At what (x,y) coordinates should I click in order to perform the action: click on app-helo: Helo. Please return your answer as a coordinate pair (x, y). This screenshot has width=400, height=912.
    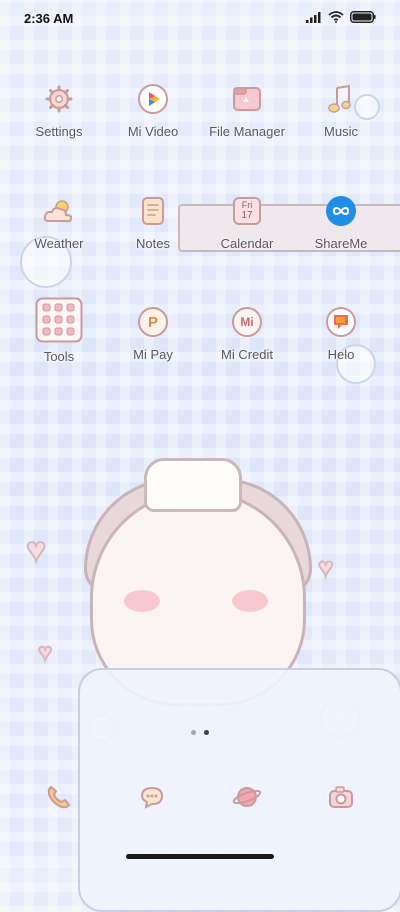
    Looking at the image, I should click on (341, 333).